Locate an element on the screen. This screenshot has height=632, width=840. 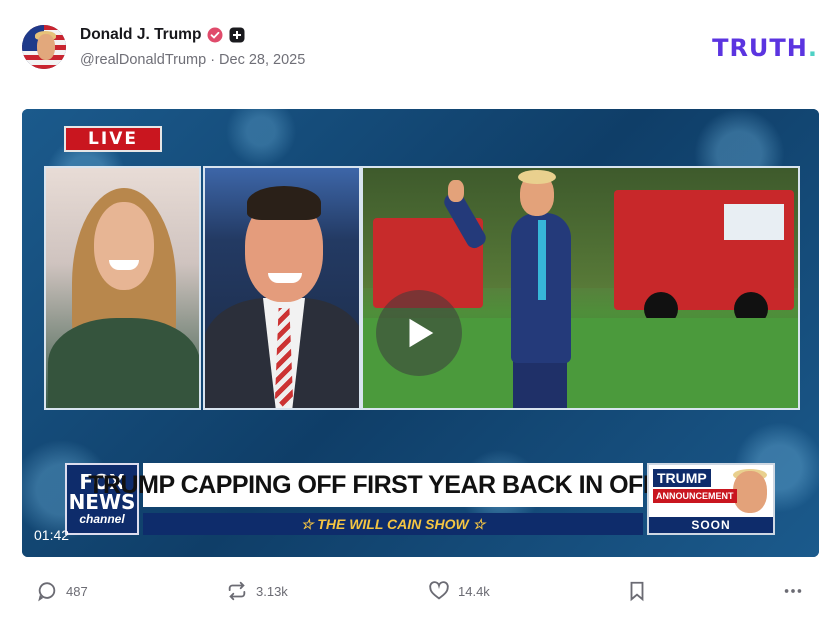
bookmark-icon is located at coordinates (637, 591).